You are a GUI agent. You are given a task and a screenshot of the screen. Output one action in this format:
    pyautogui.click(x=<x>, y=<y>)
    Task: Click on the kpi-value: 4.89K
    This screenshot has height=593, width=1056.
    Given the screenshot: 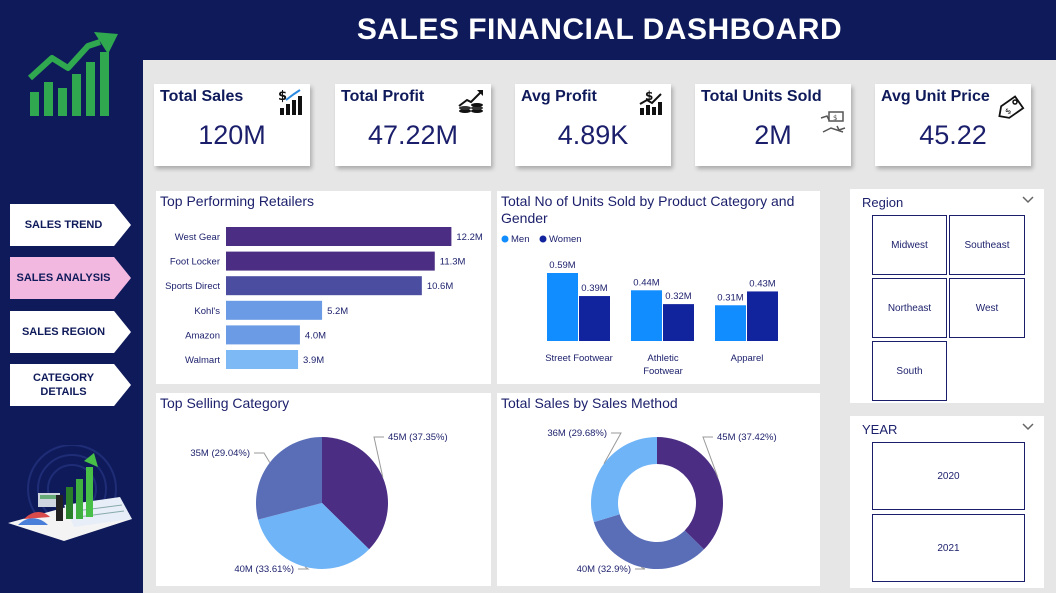 What is the action you would take?
    pyautogui.click(x=593, y=135)
    